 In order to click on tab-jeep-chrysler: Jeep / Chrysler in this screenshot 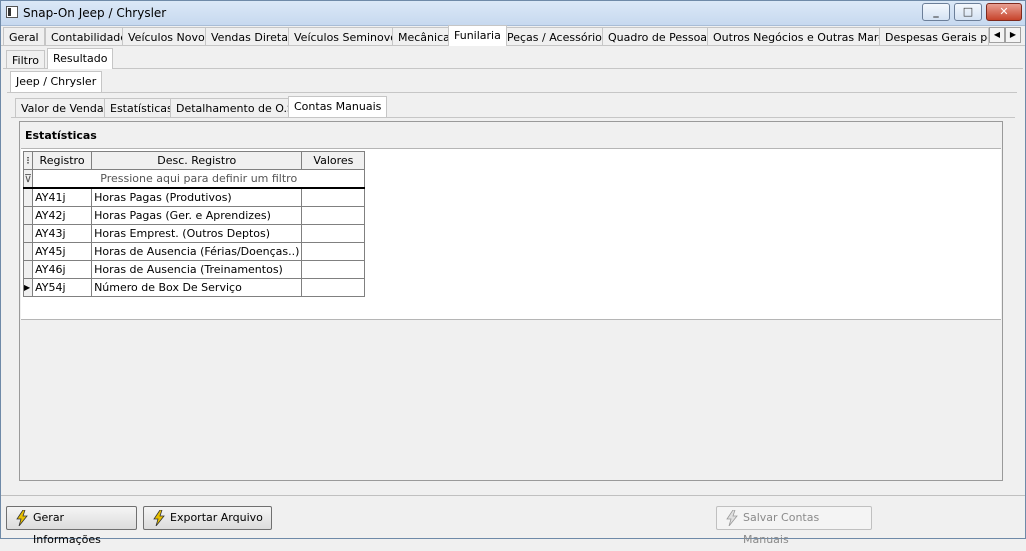, I will do `click(56, 81)`.